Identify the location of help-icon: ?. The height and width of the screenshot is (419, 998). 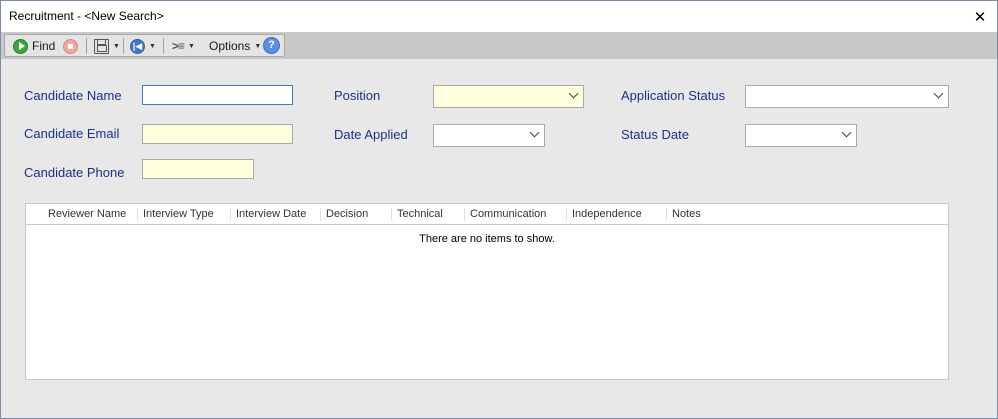
(271, 45).